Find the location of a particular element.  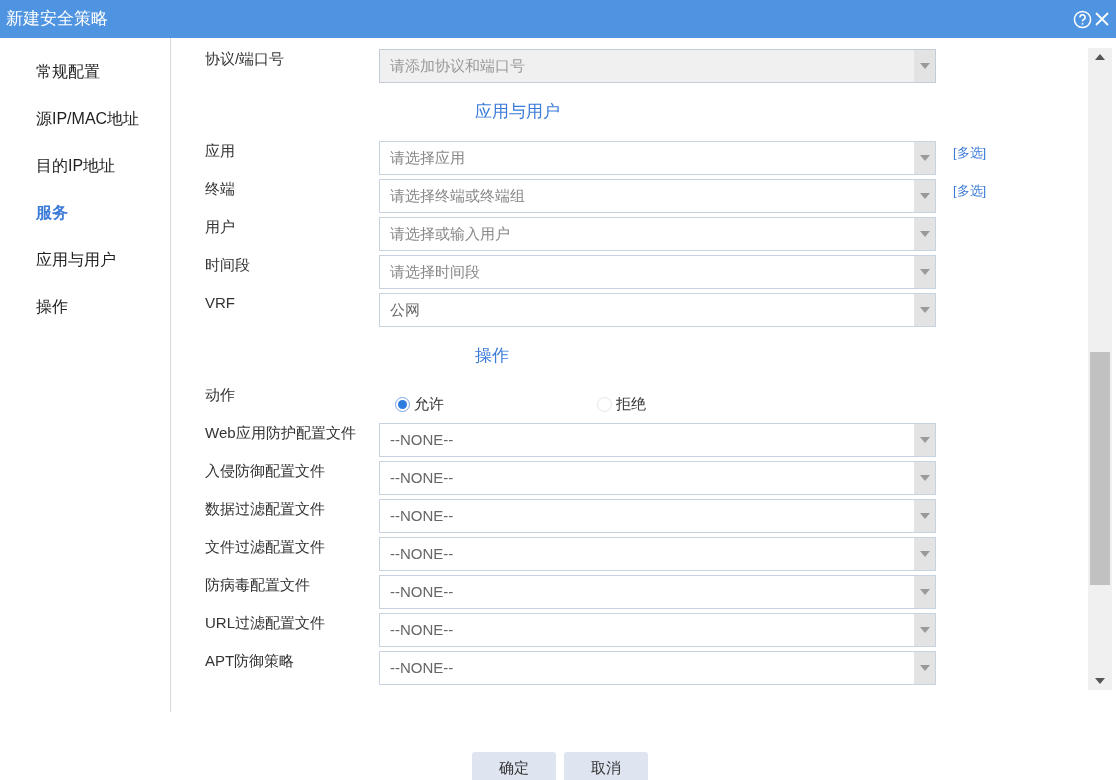

field-label: 数据过滤配置文件 is located at coordinates (265, 508).